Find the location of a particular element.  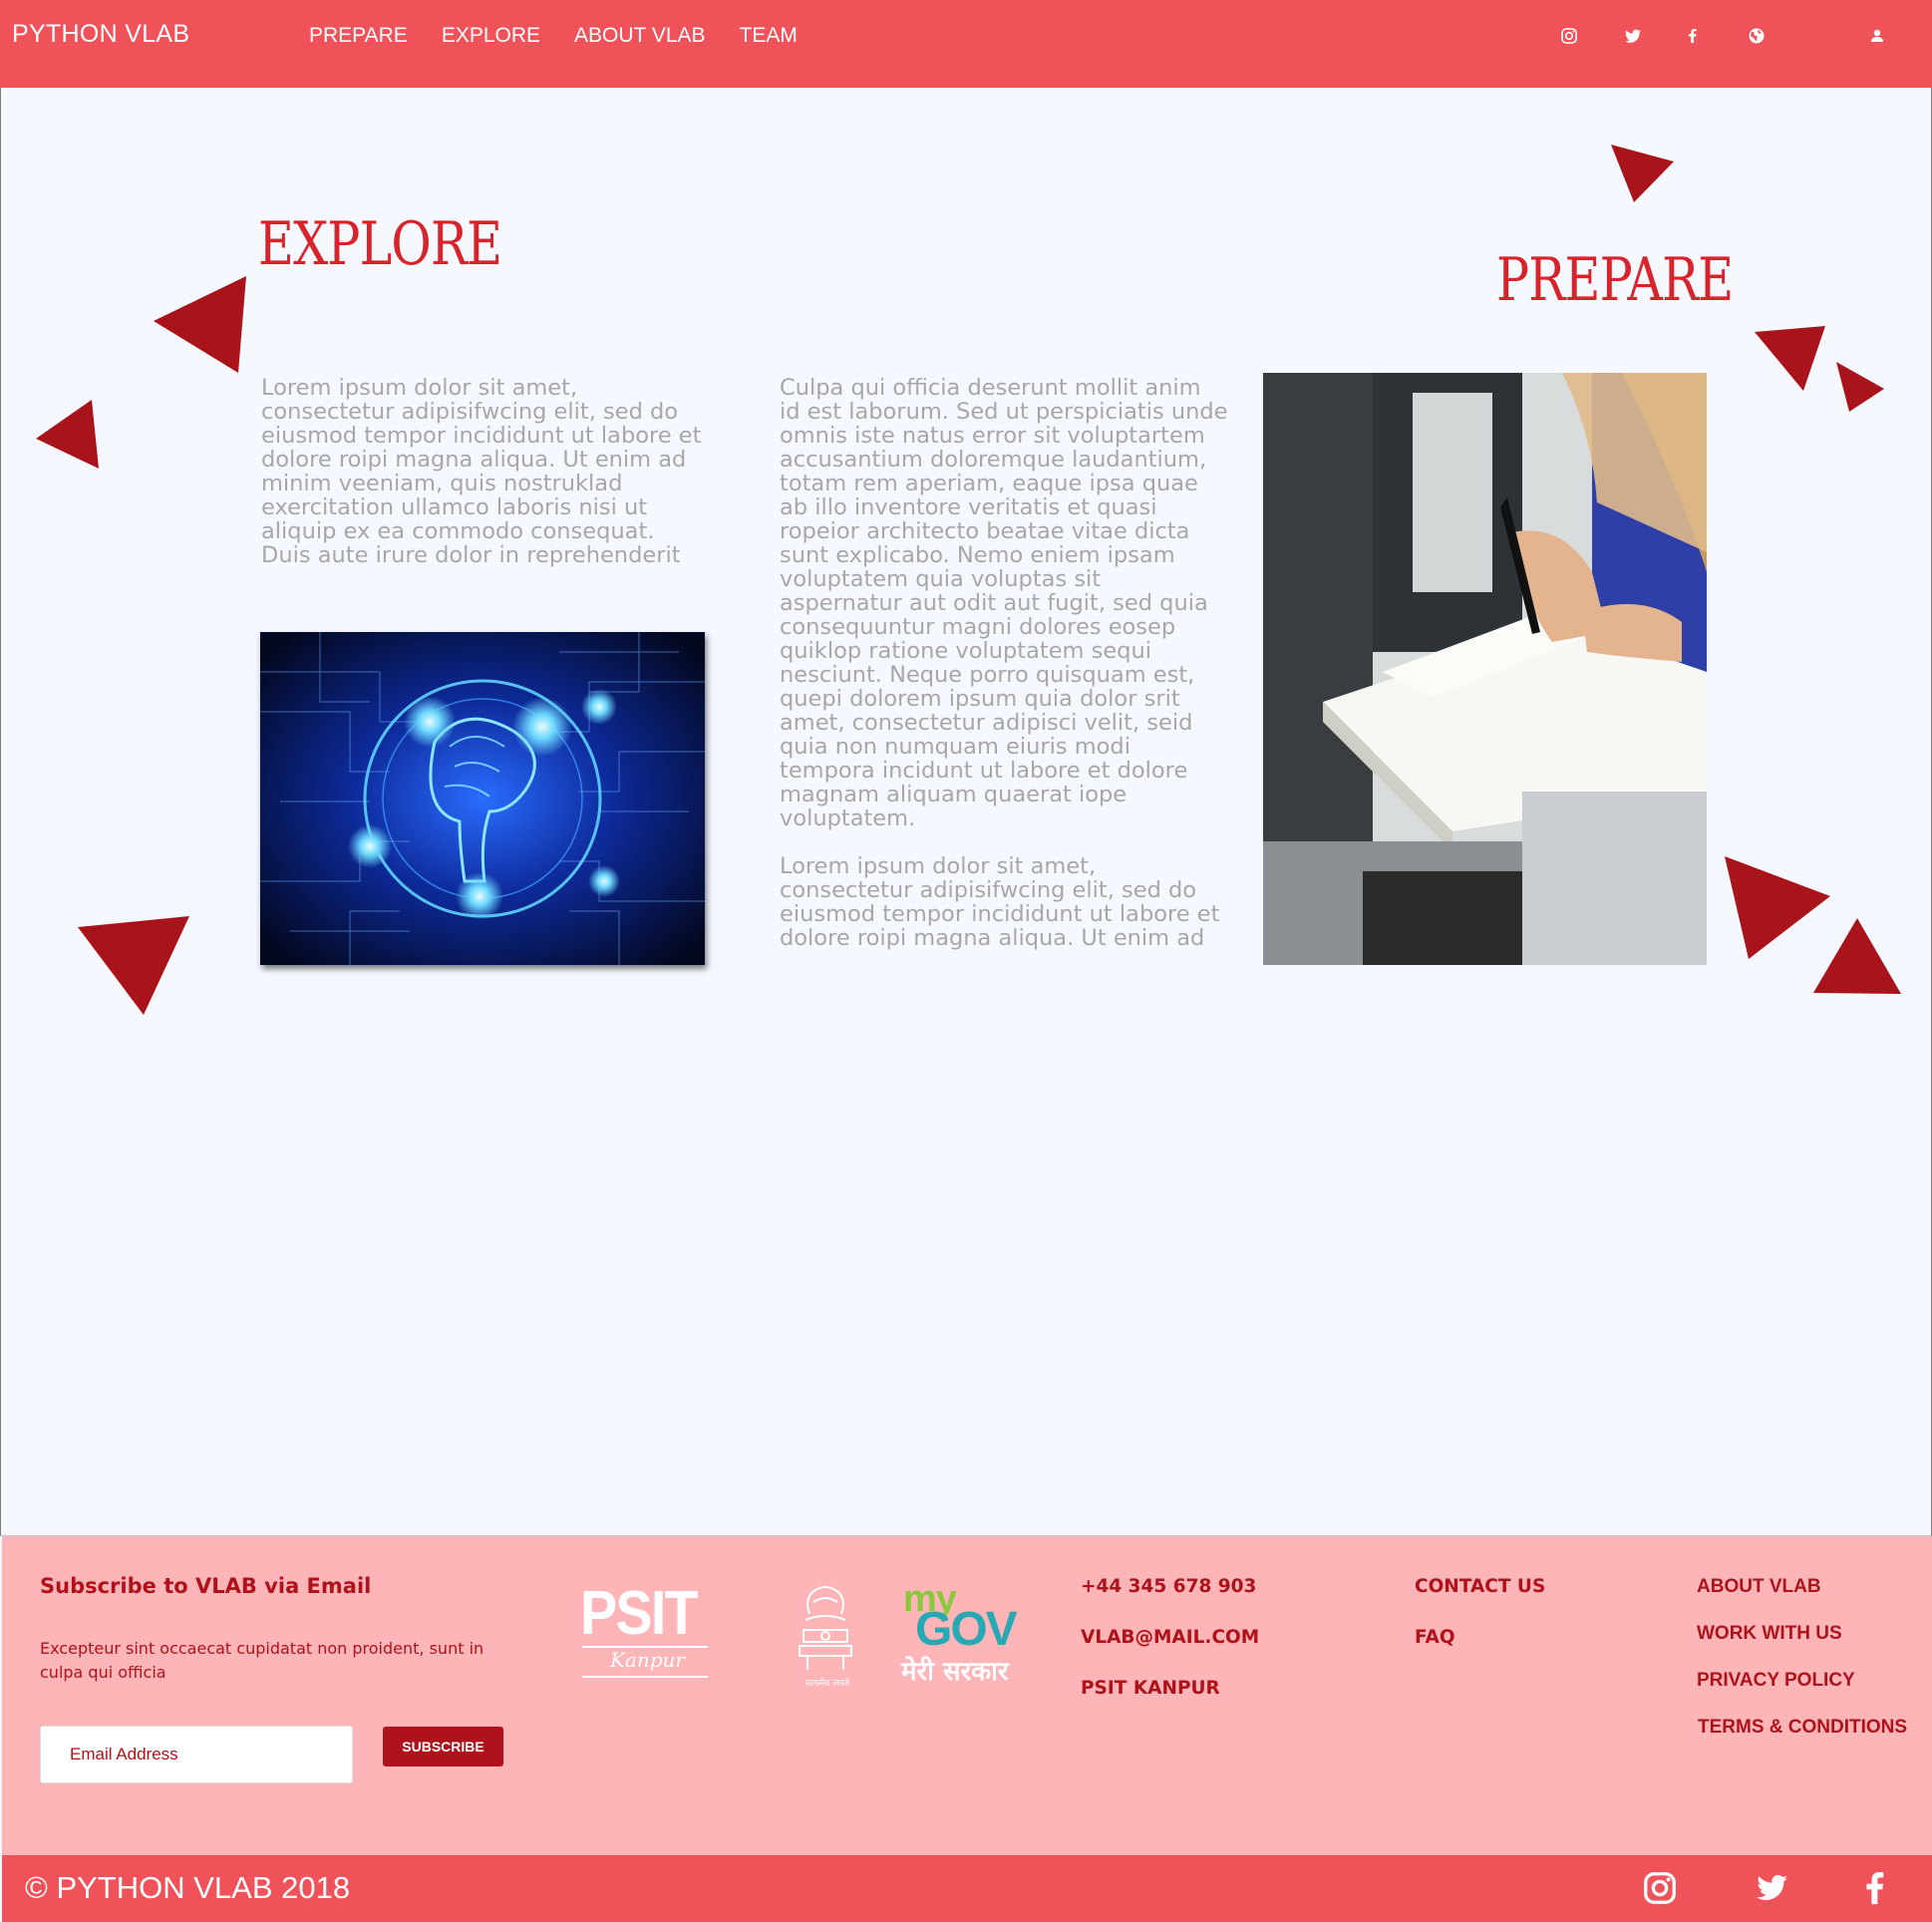

psit-logo-subtext: Kanpur is located at coordinates (647, 1660).